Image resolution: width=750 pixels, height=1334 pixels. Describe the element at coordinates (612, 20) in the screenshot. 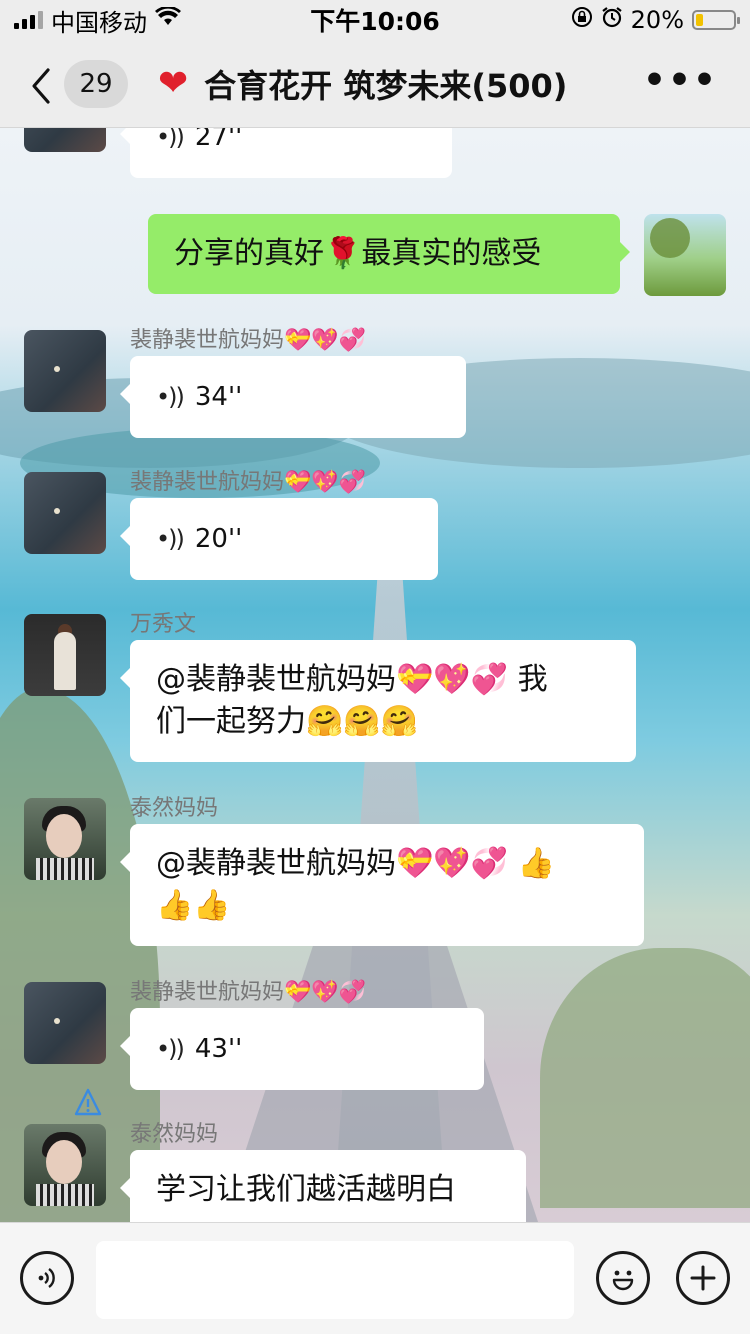

I see `alarm-icon` at that location.